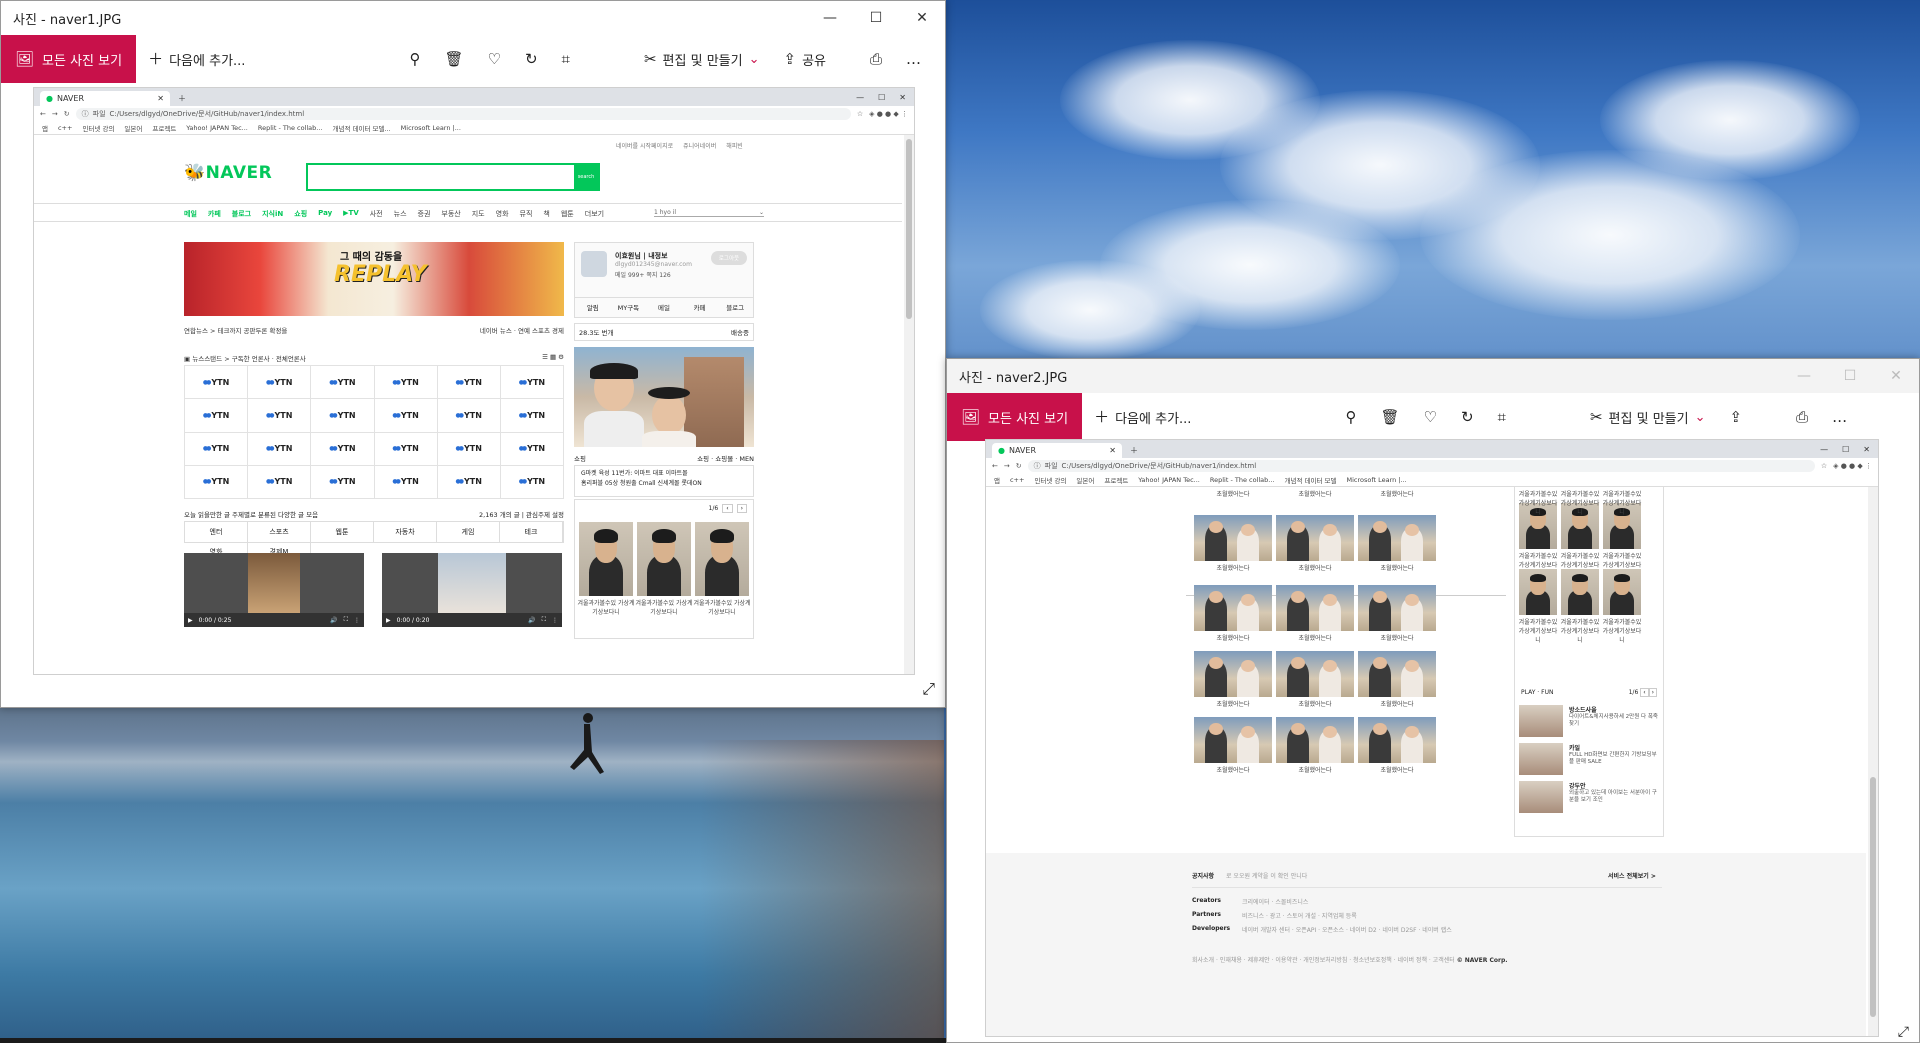 The image size is (1920, 1043). I want to click on logout-button: 로그아웃, so click(729, 258).